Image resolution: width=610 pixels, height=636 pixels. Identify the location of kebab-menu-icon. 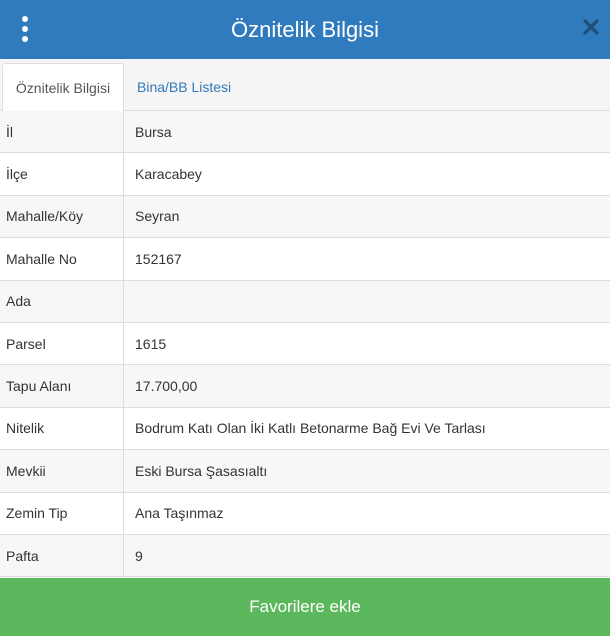
(25, 29).